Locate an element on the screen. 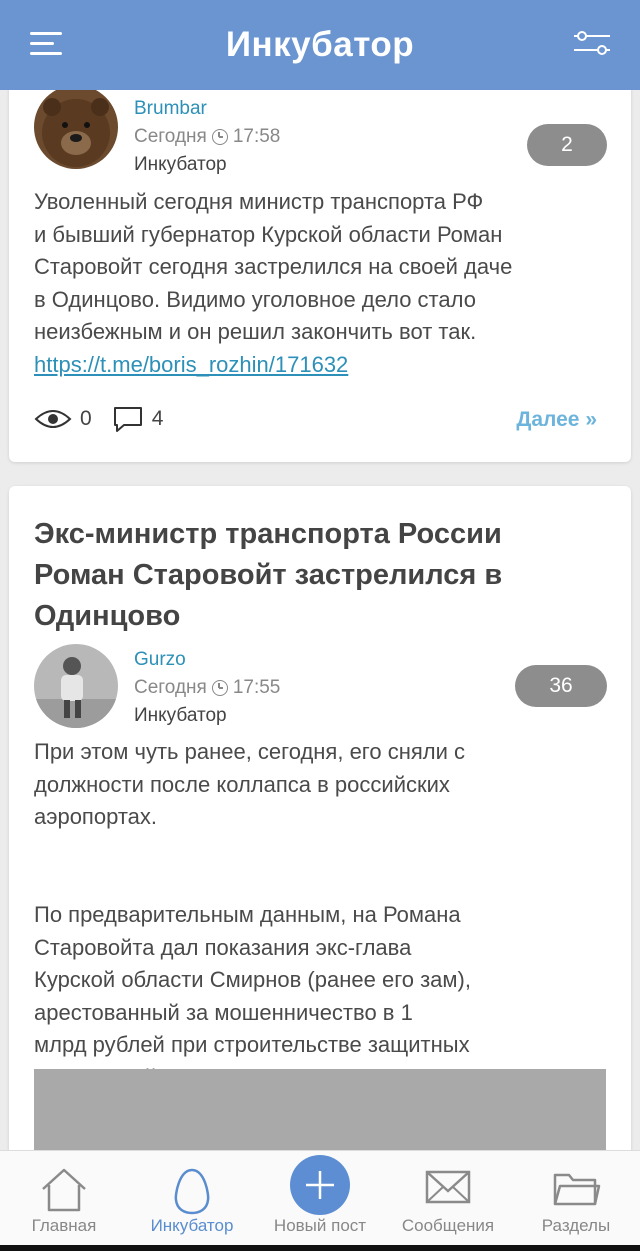  post-datetime: Сегодня 17:58 is located at coordinates (207, 137).